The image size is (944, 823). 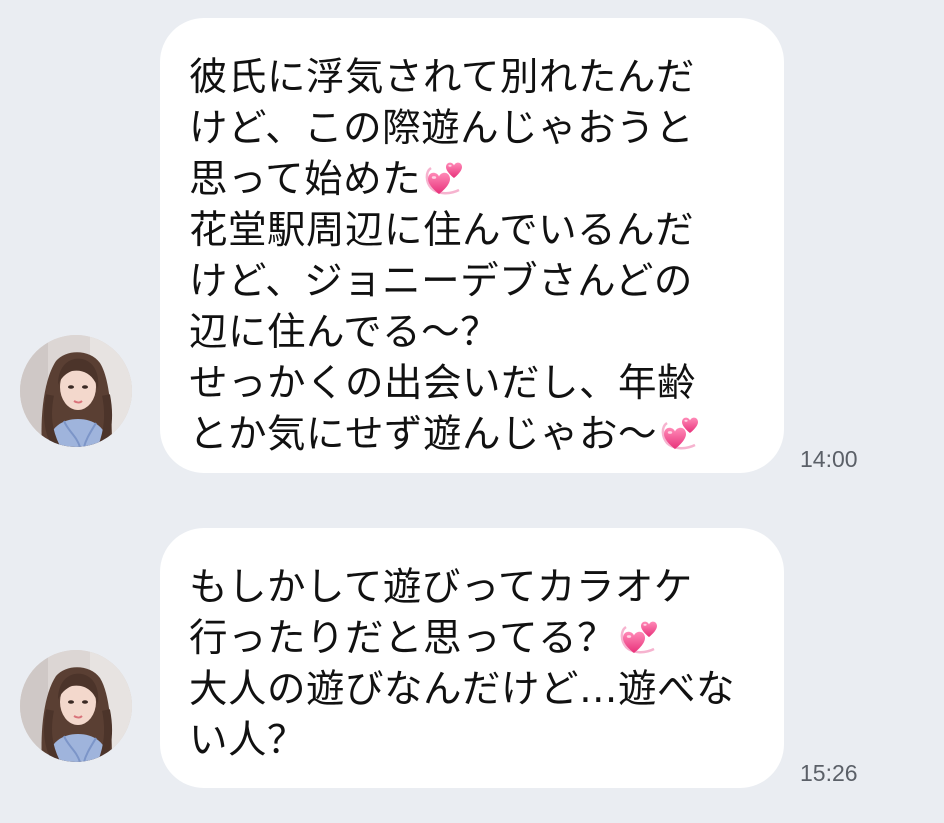 What do you see at coordinates (472, 638) in the screenshot?
I see `message-line: 行ったりだと思ってる？` at bounding box center [472, 638].